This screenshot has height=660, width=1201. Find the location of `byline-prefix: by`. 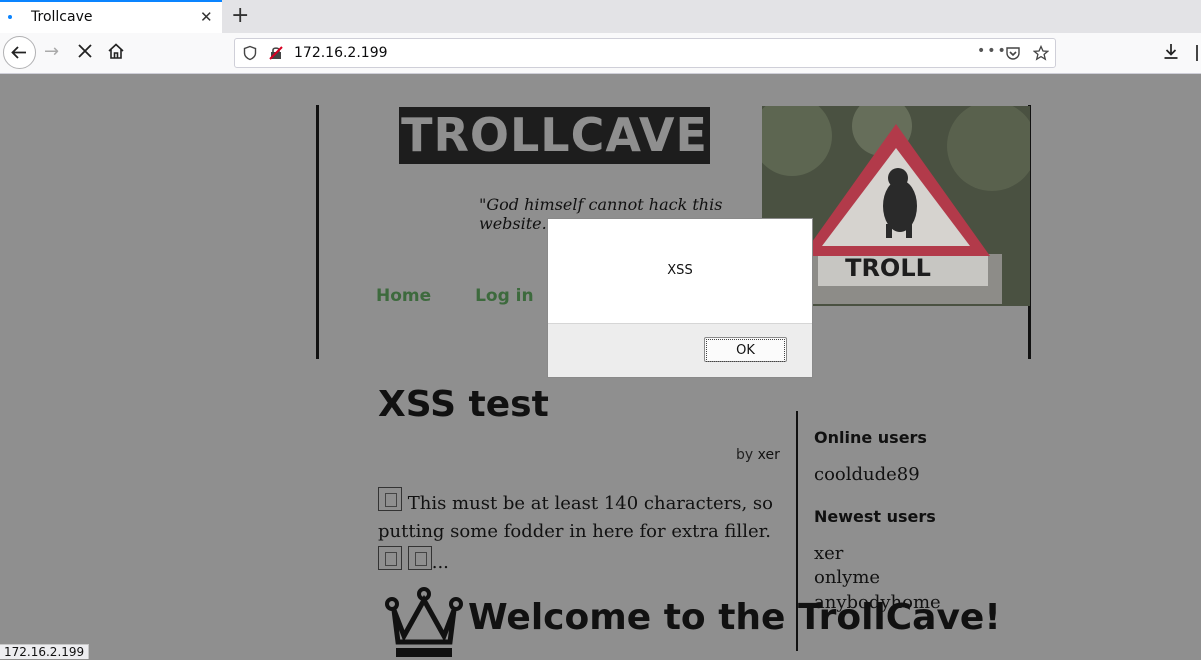

byline-prefix: by is located at coordinates (745, 455).